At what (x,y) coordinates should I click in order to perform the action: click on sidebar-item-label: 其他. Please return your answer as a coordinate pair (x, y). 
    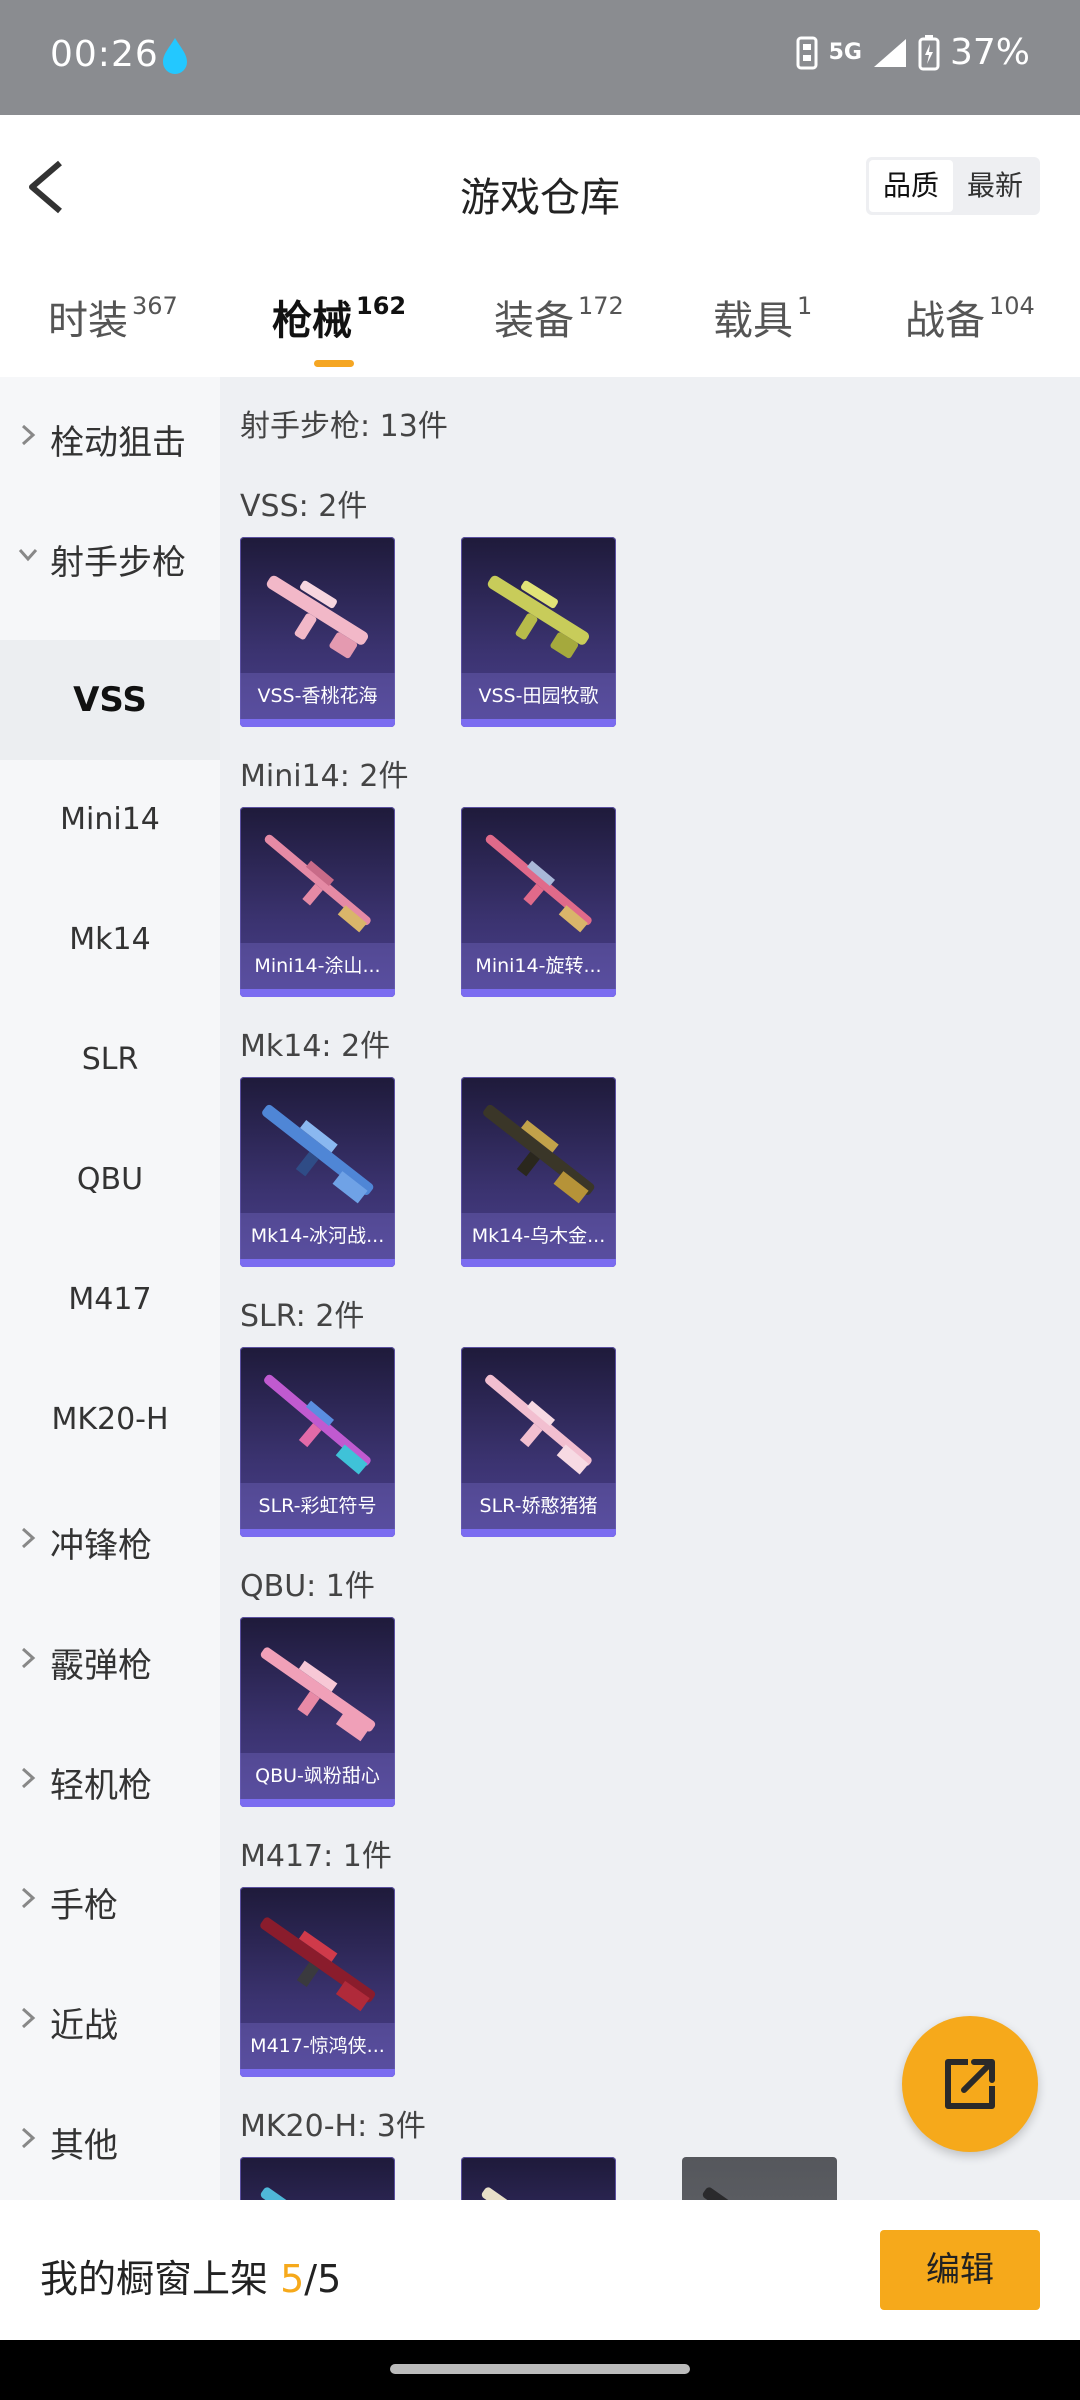
    Looking at the image, I should click on (84, 2146).